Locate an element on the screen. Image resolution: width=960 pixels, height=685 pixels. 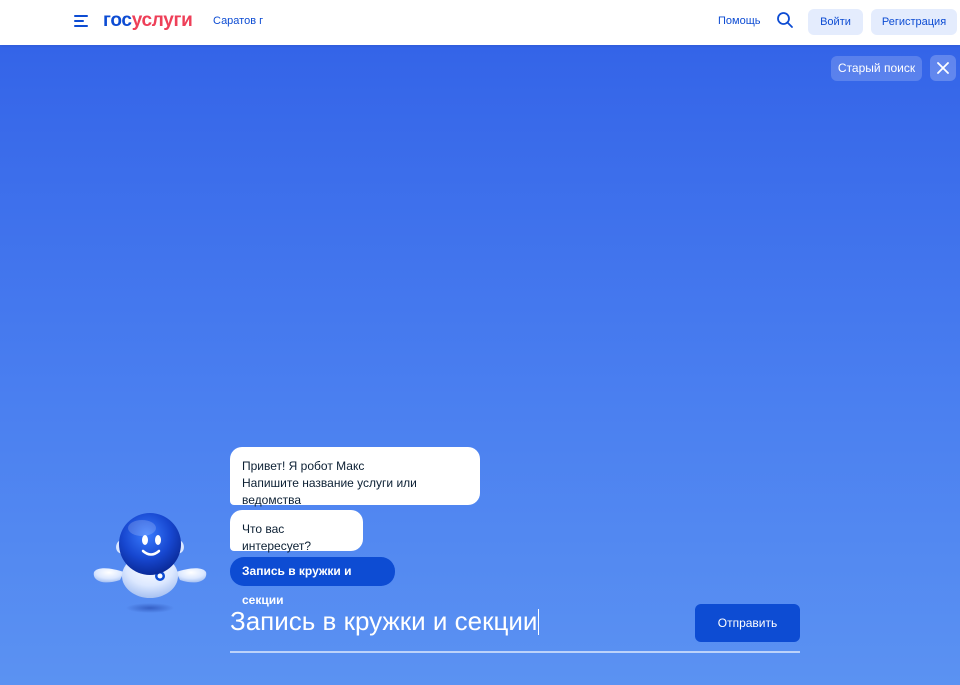
logo-part-uslugi: услуги is located at coordinates (162, 20).